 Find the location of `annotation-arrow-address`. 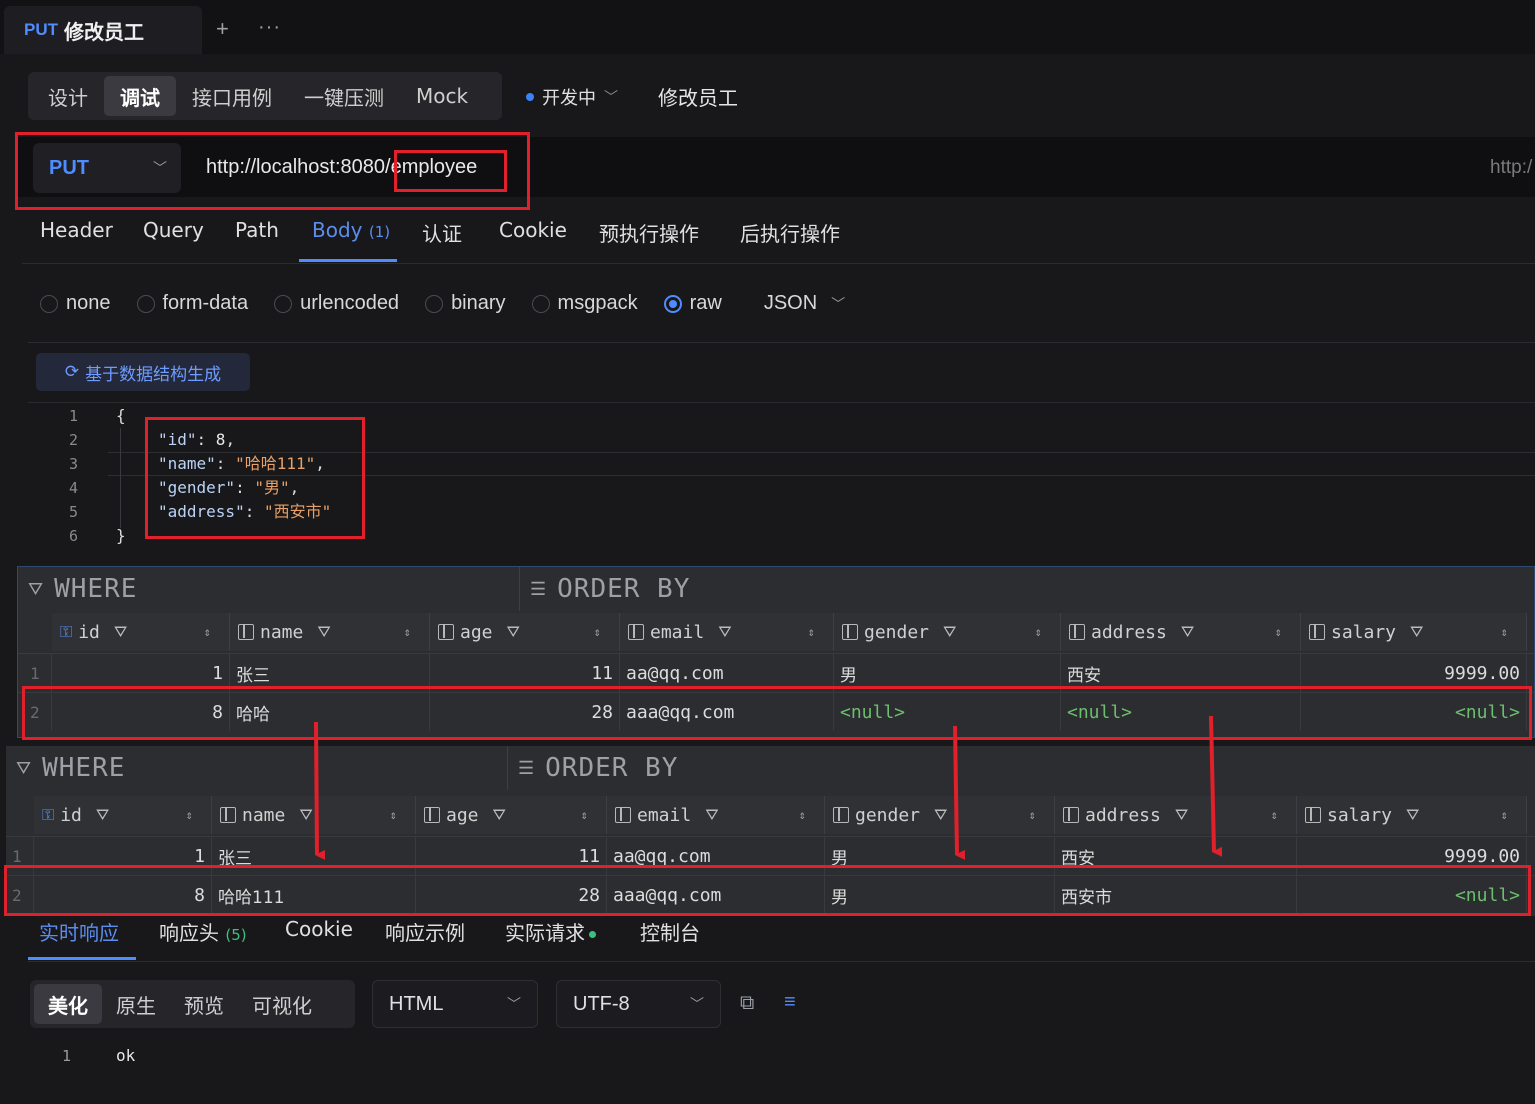

annotation-arrow-address is located at coordinates (1216, 786).